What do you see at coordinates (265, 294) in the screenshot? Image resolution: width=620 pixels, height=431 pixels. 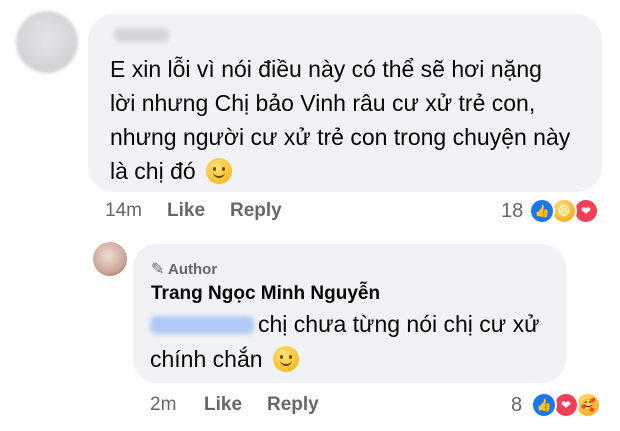 I see `author-name: Trang Ngọc Minh Nguyễn` at bounding box center [265, 294].